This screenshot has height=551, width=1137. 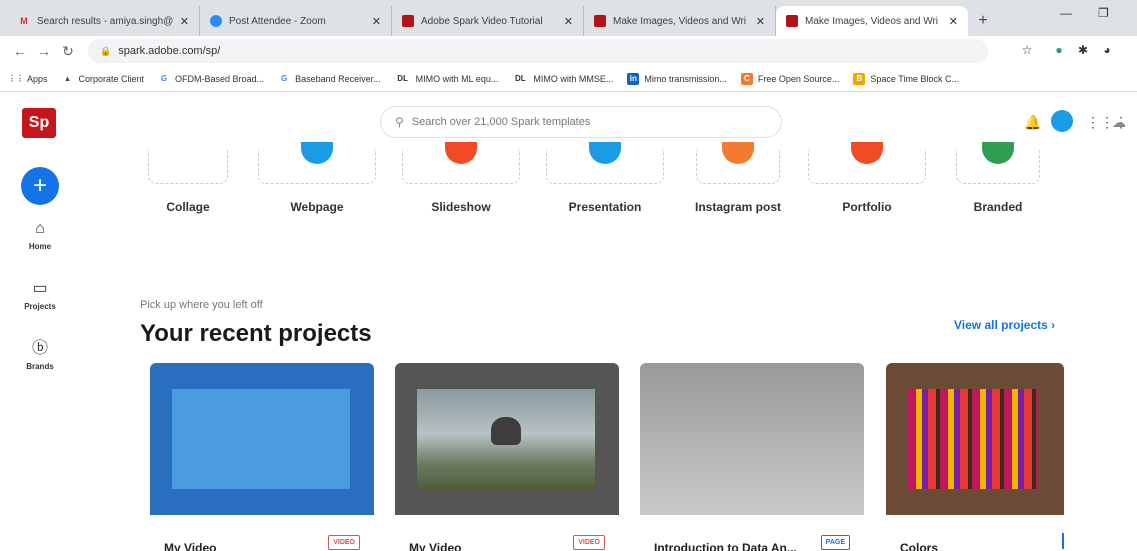 I want to click on template-presentation: Presentation, so click(x=605, y=178).